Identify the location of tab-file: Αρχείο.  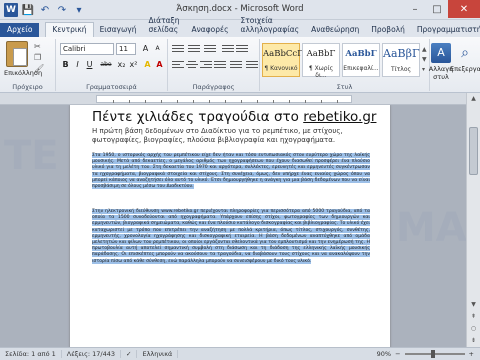
(20, 30).